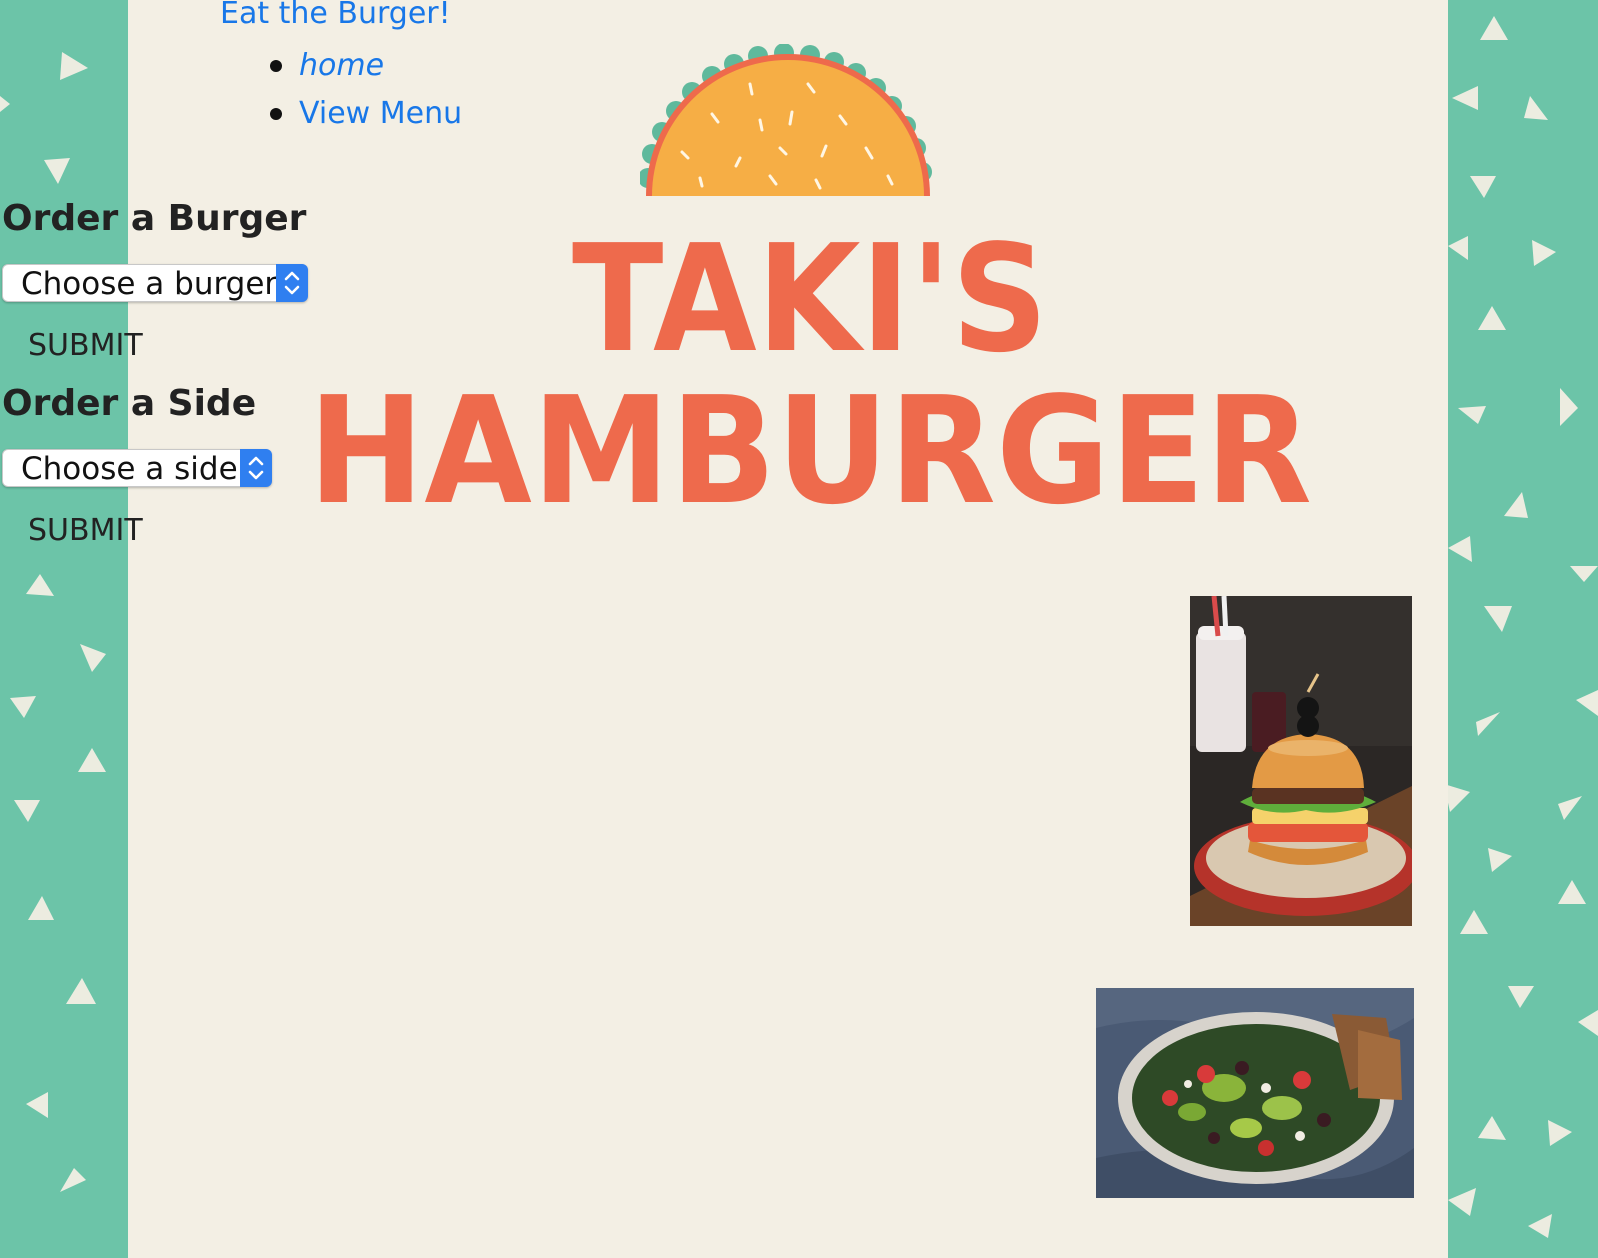 This screenshot has height=1258, width=1598. Describe the element at coordinates (786, 120) in the screenshot. I see `taco-icon` at that location.